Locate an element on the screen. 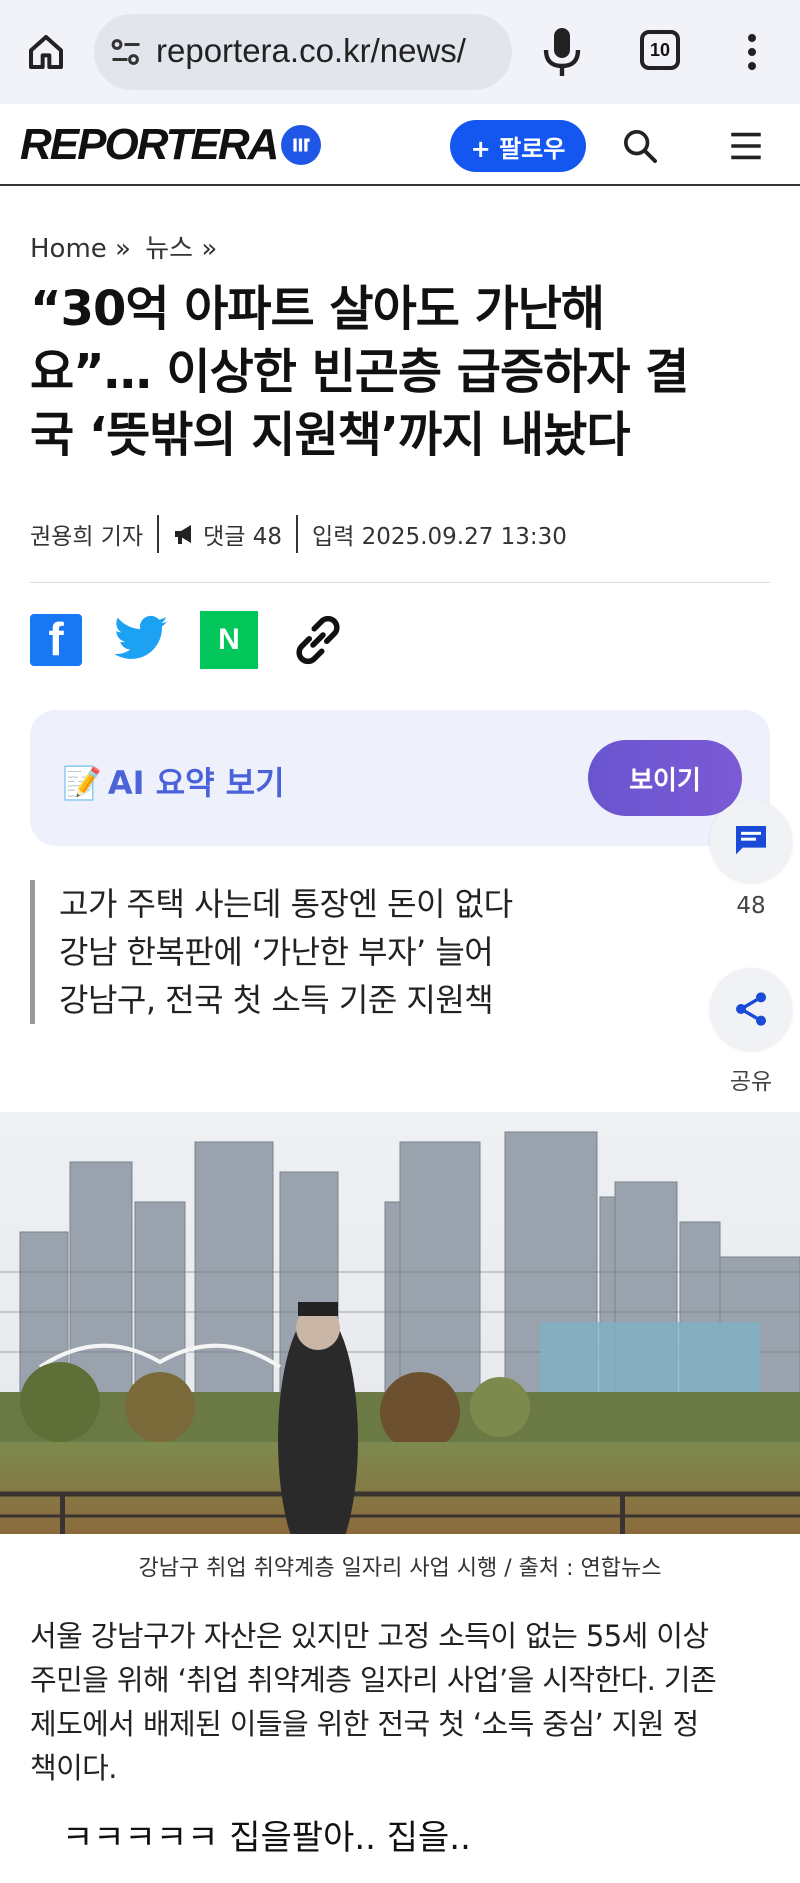 The width and height of the screenshot is (800, 1883). tab-count: 10 is located at coordinates (660, 49).